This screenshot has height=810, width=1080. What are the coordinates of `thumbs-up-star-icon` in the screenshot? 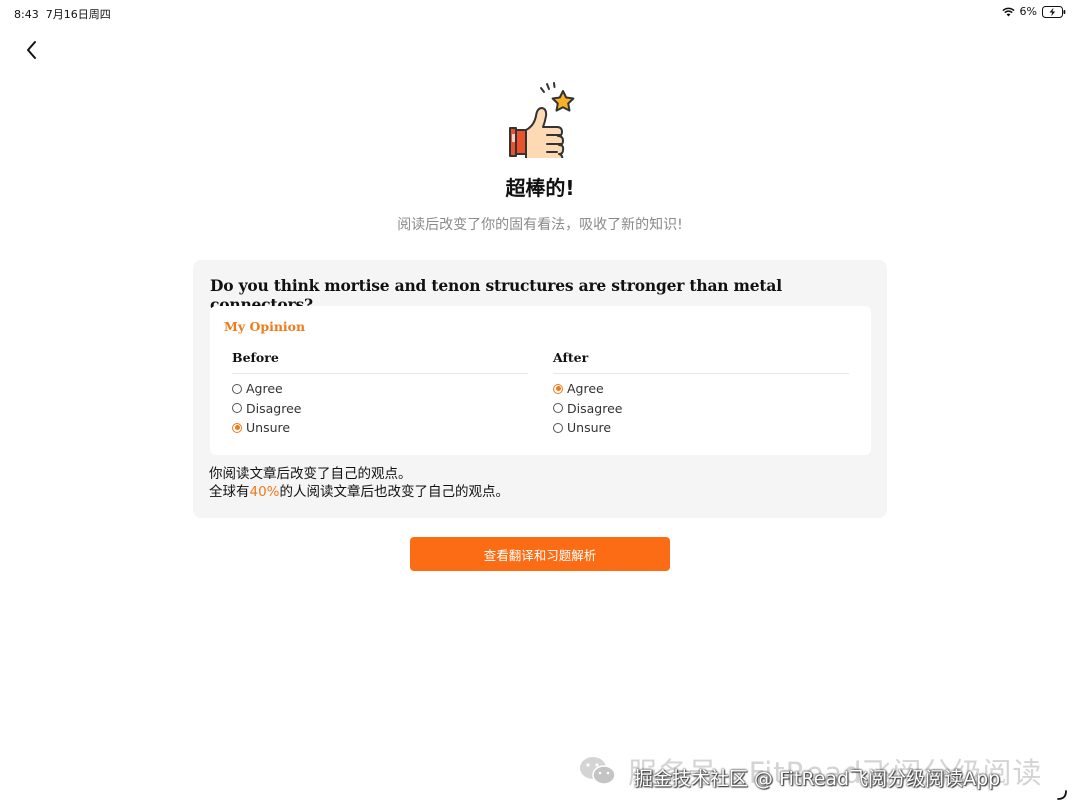 It's located at (541, 123).